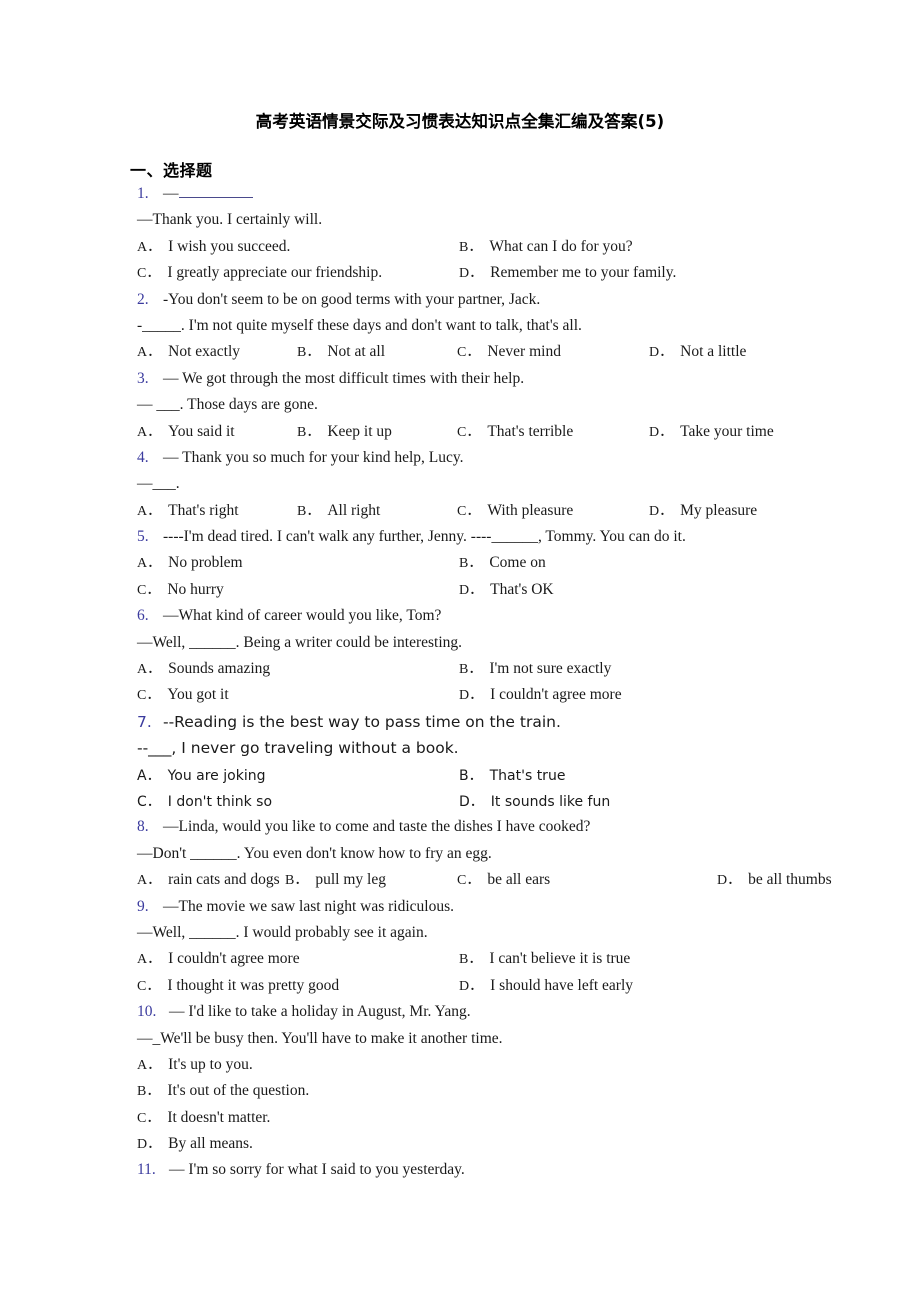 The height and width of the screenshot is (1302, 920). What do you see at coordinates (143, 193) in the screenshot?
I see `question-number: 1.` at bounding box center [143, 193].